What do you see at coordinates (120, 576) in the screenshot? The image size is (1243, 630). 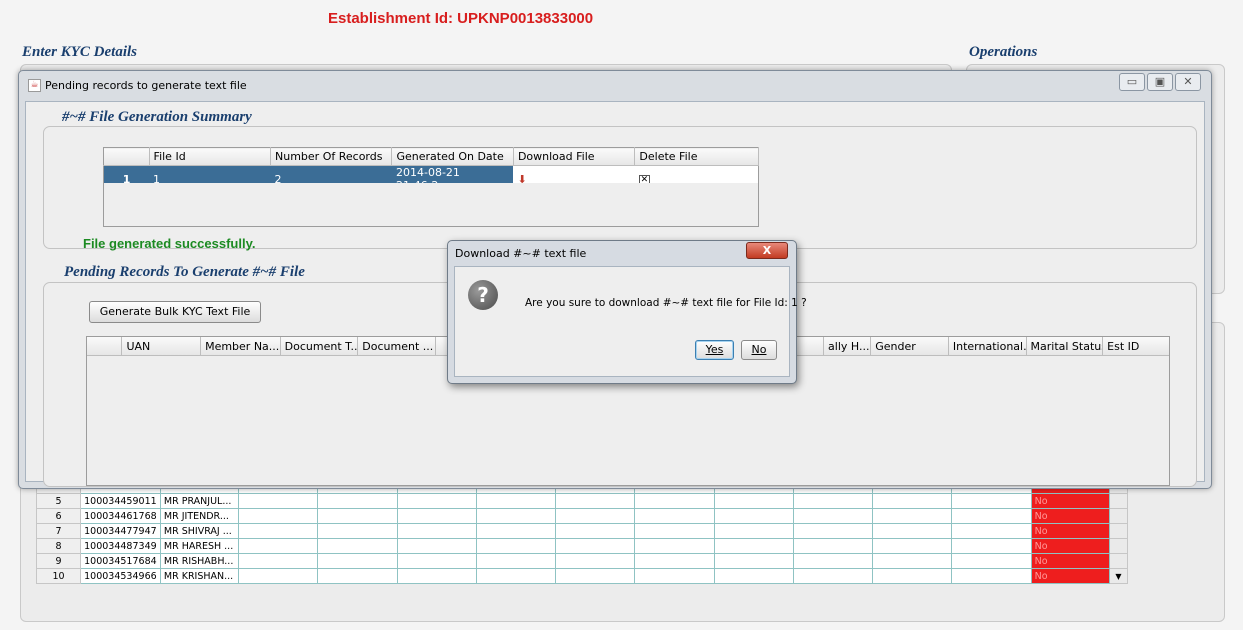 I see `uan-cell: 100034534966` at bounding box center [120, 576].